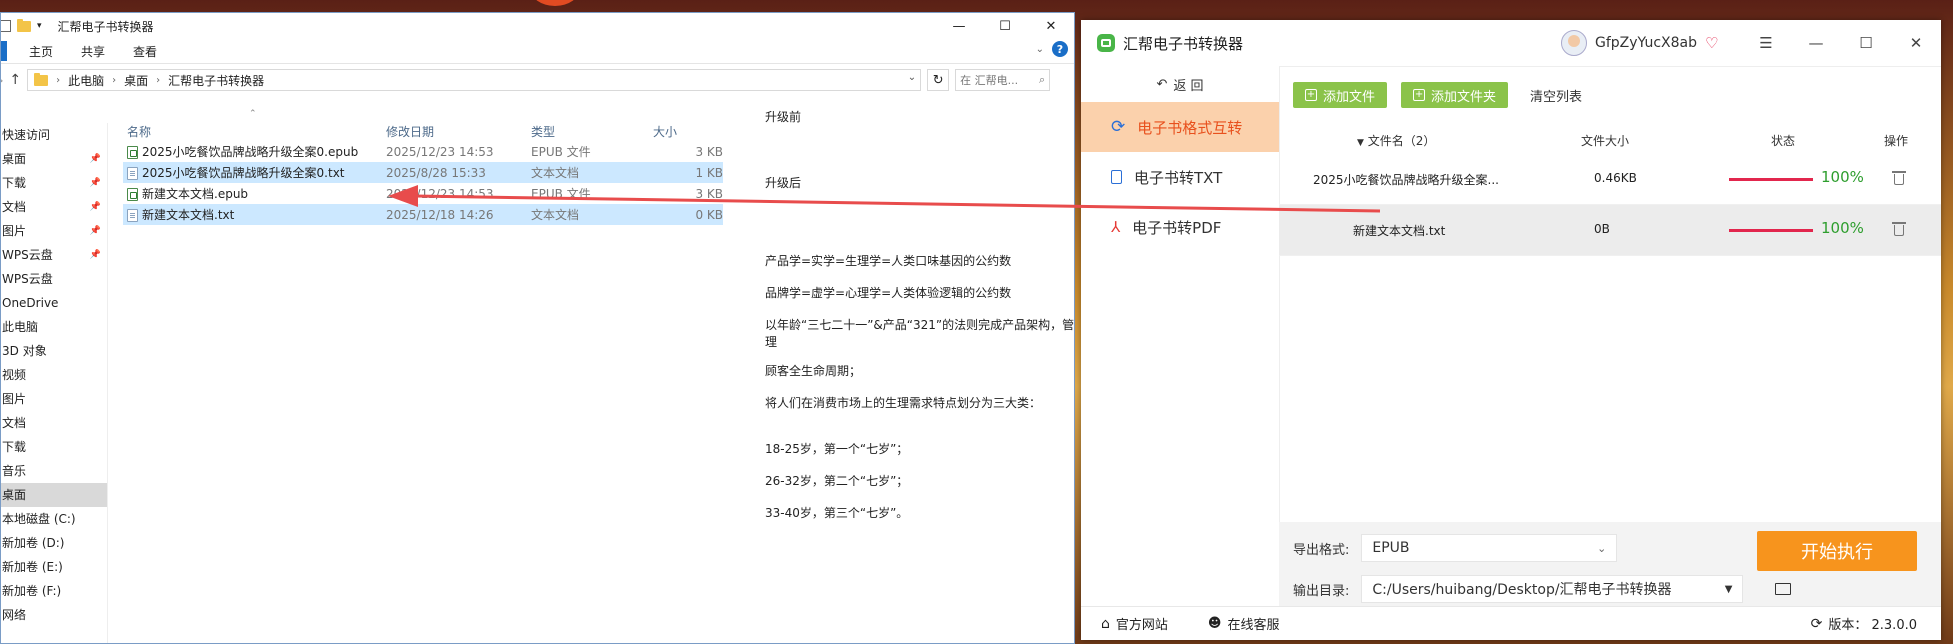 This screenshot has height=644, width=1953. What do you see at coordinates (1783, 141) in the screenshot?
I see `column-status: 状态` at bounding box center [1783, 141].